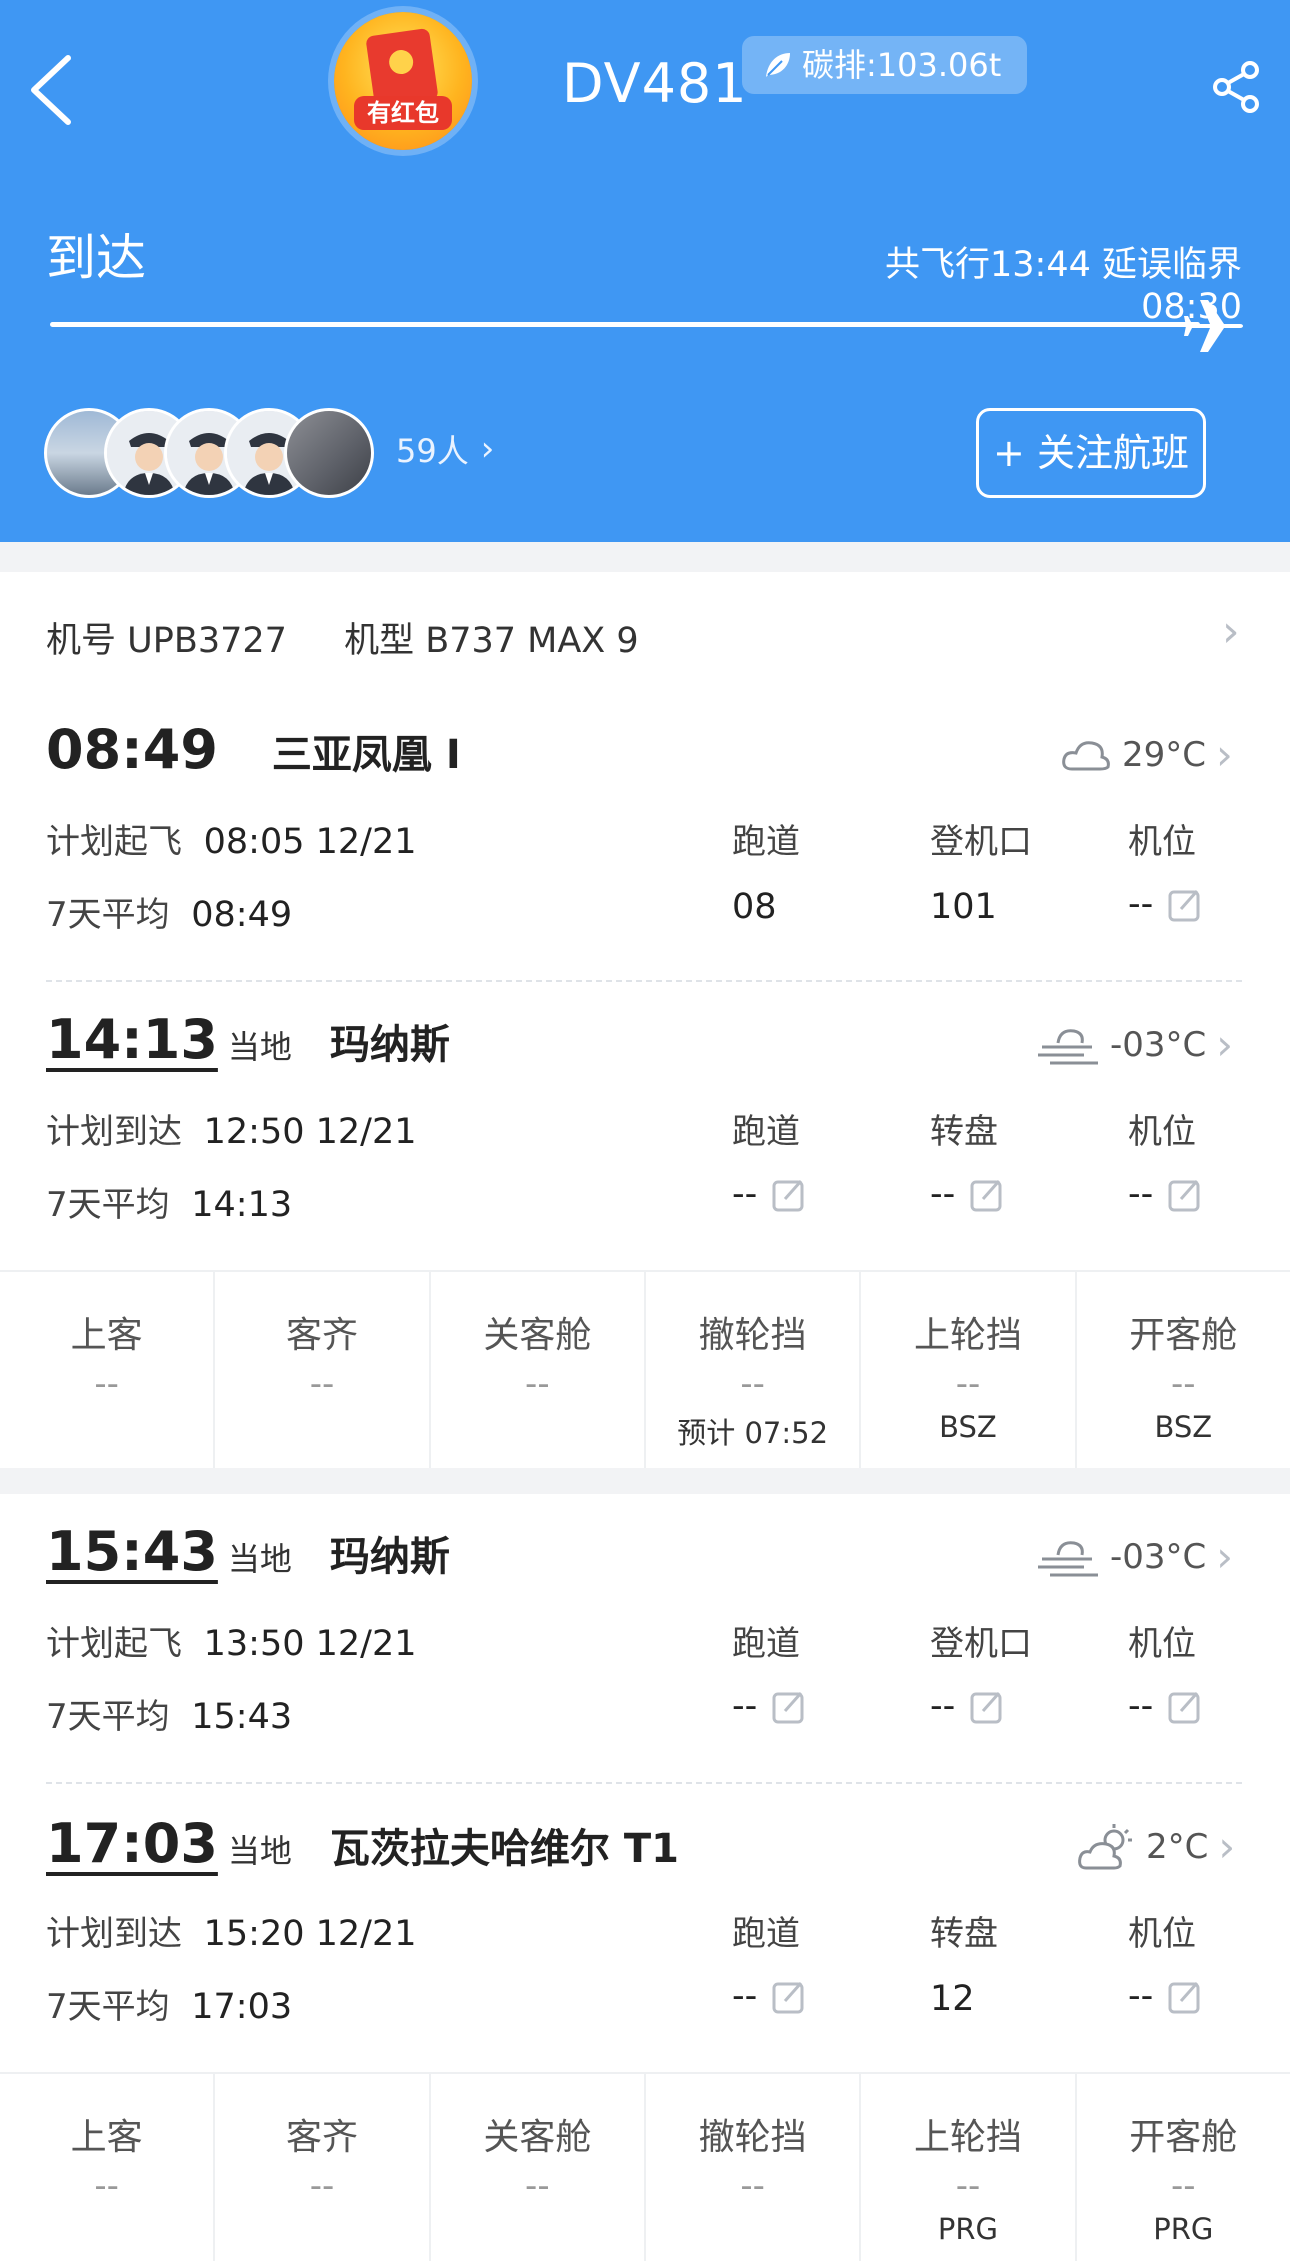 The width and height of the screenshot is (1290, 2261). I want to click on carousel-value: 12, so click(952, 1999).